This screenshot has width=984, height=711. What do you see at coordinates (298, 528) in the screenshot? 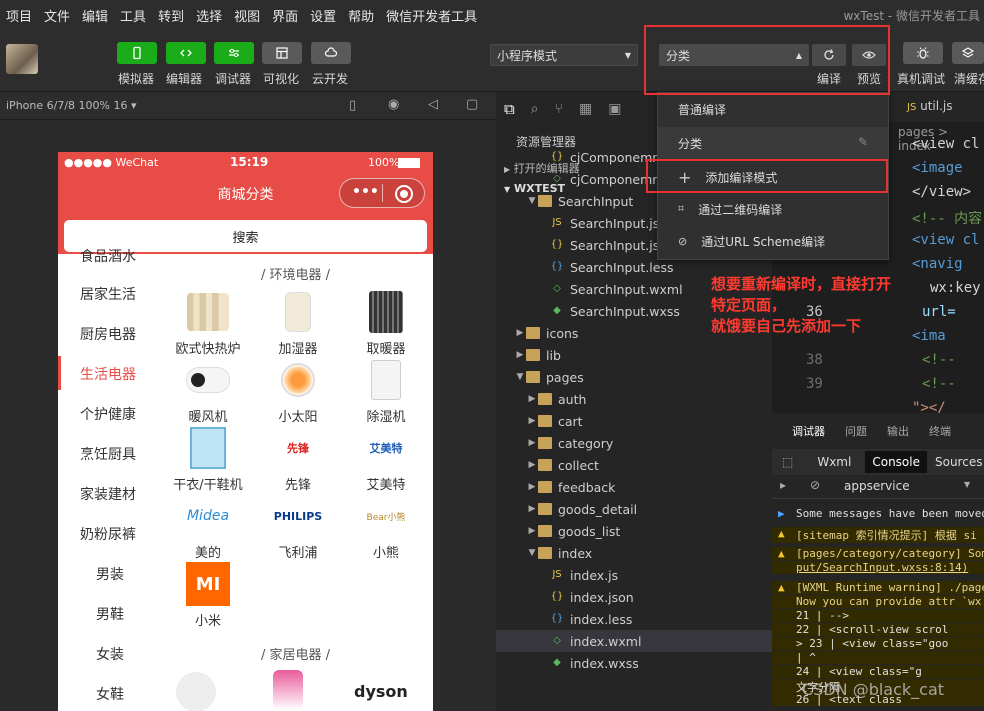
I see `product-item: PHILIPS 飞利浦` at bounding box center [298, 528].